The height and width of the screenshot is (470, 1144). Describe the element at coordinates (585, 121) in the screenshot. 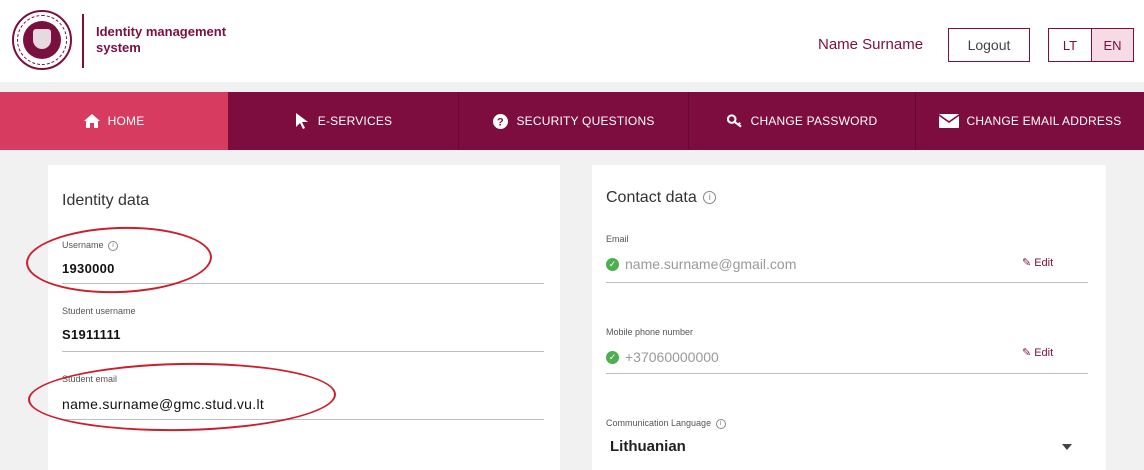

I see `nav-security-questions-label: SECURITY QUESTIONS` at that location.